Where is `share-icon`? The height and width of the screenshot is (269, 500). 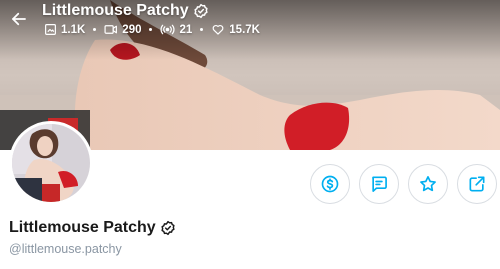
share-icon is located at coordinates (477, 184).